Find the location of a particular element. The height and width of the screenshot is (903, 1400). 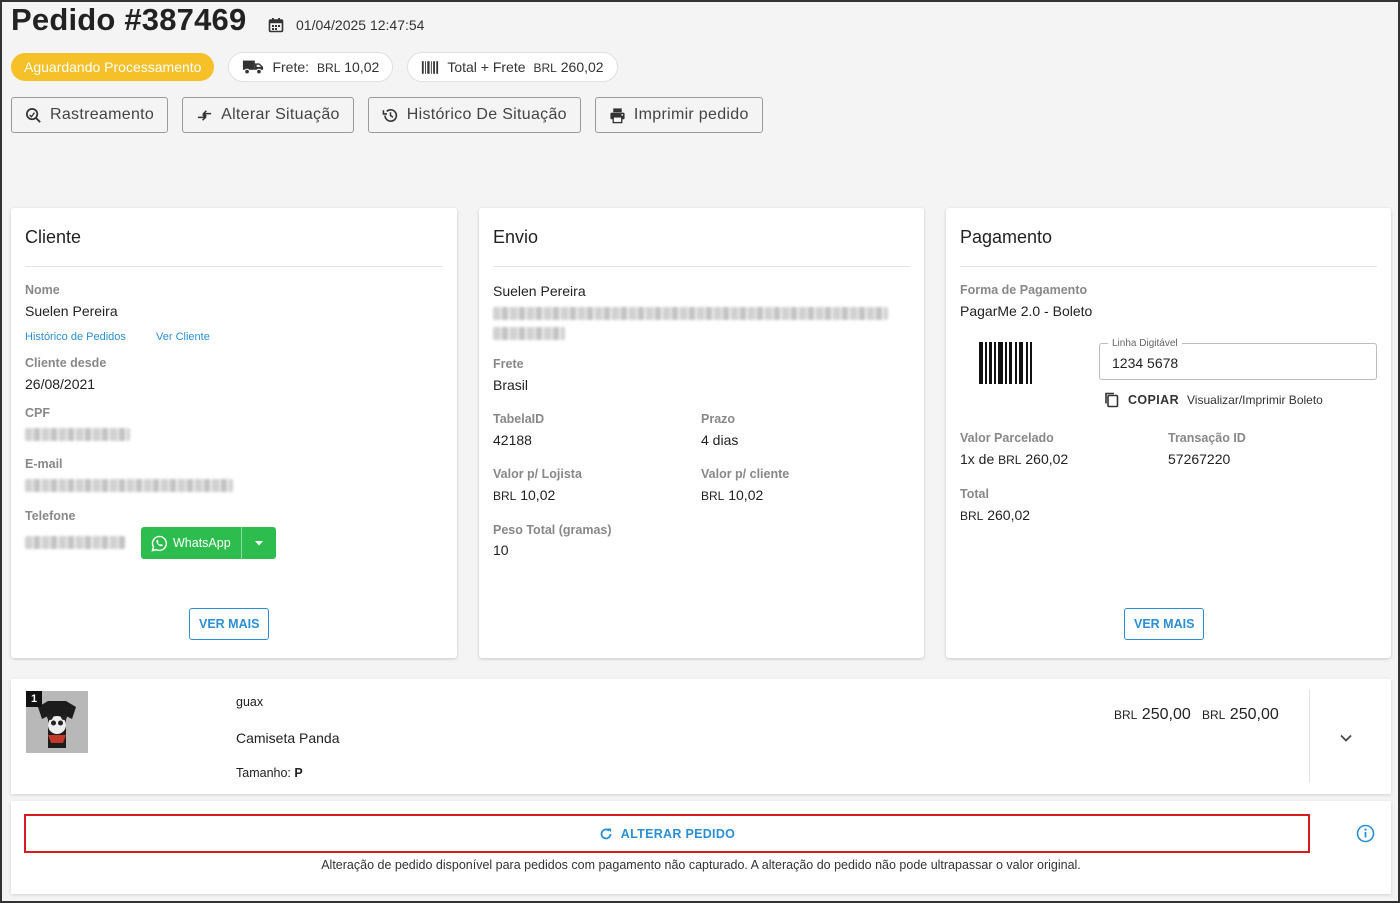

imprimir-pedido-button: Imprimir pedido is located at coordinates (678, 115).